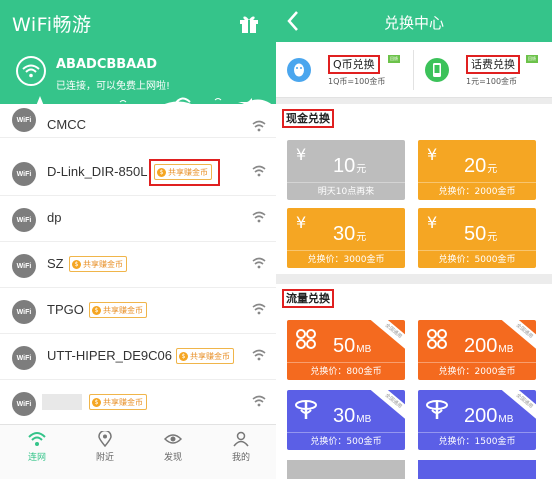  I want to click on nav-tab-me: 我的, so click(241, 447).